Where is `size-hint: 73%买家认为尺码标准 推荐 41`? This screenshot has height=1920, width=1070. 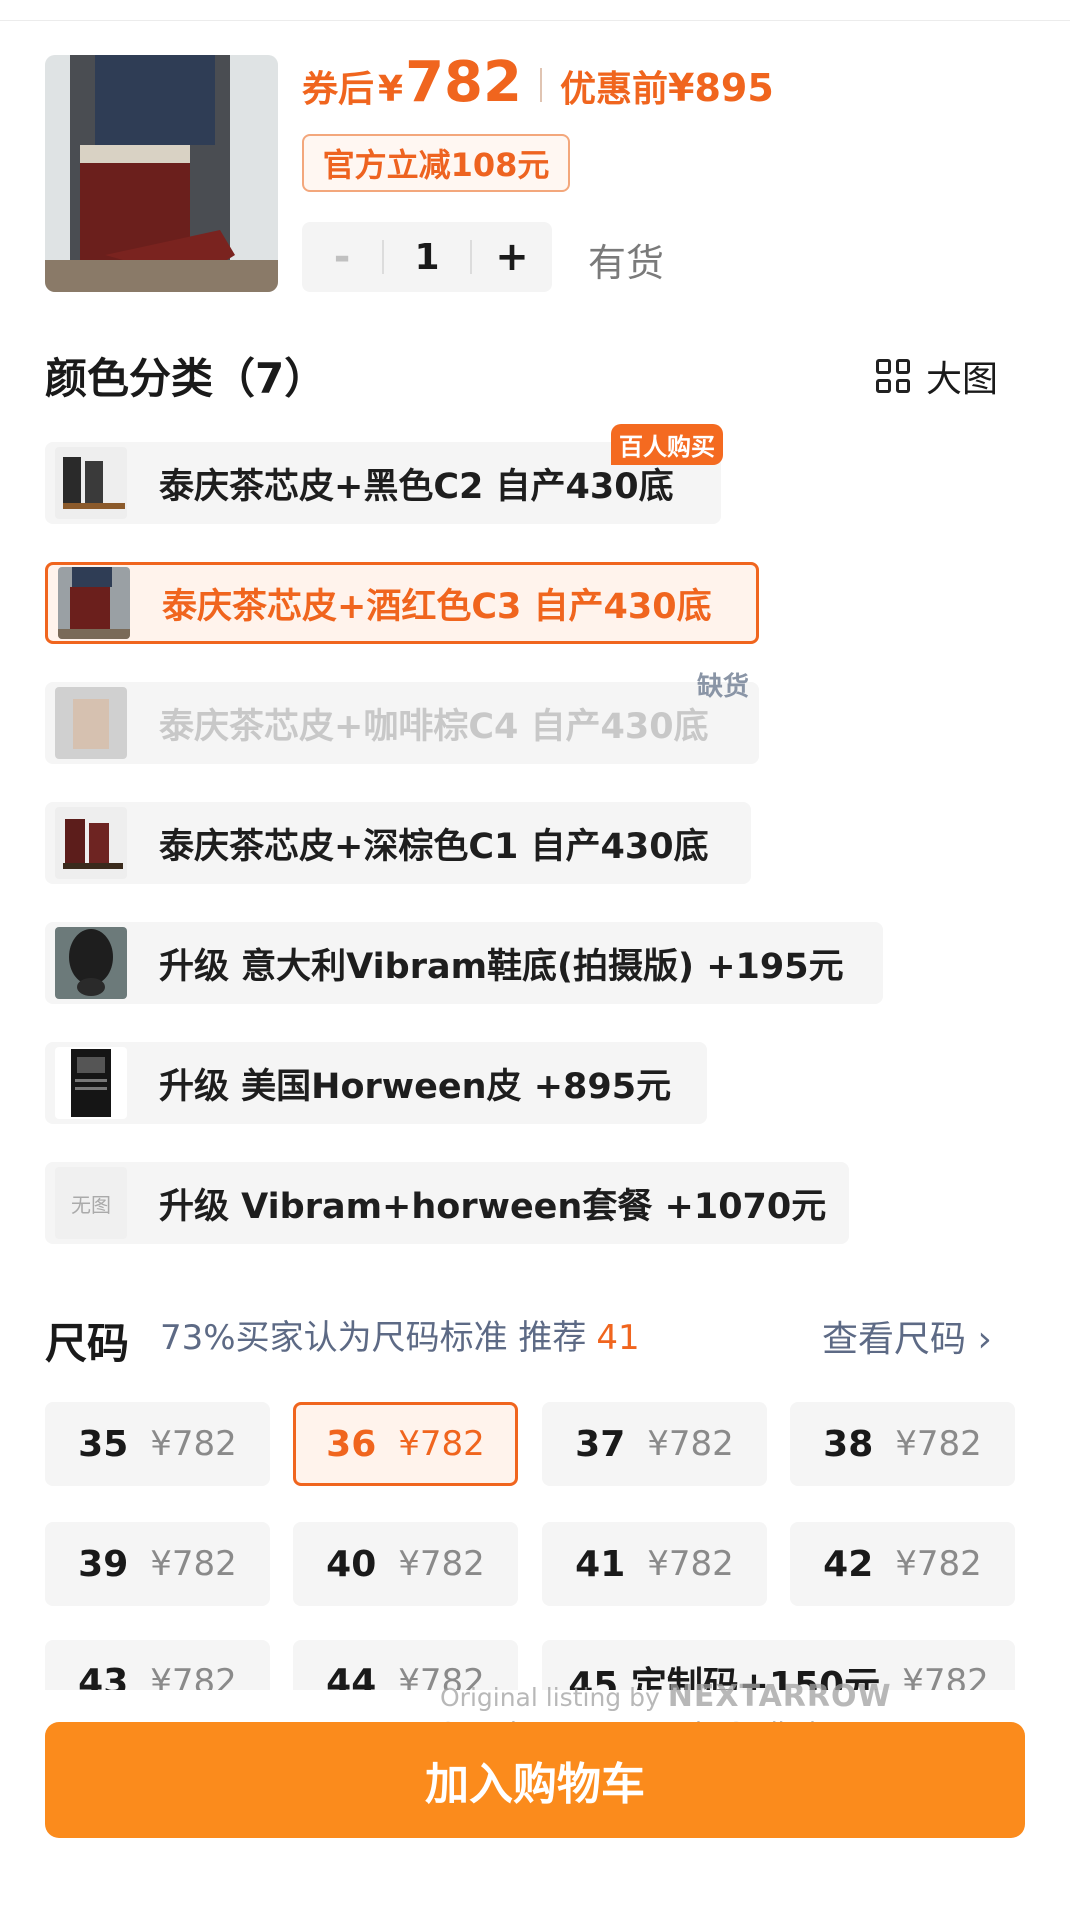
size-hint: 73%买家认为尺码标准 推荐 41 is located at coordinates (400, 1334).